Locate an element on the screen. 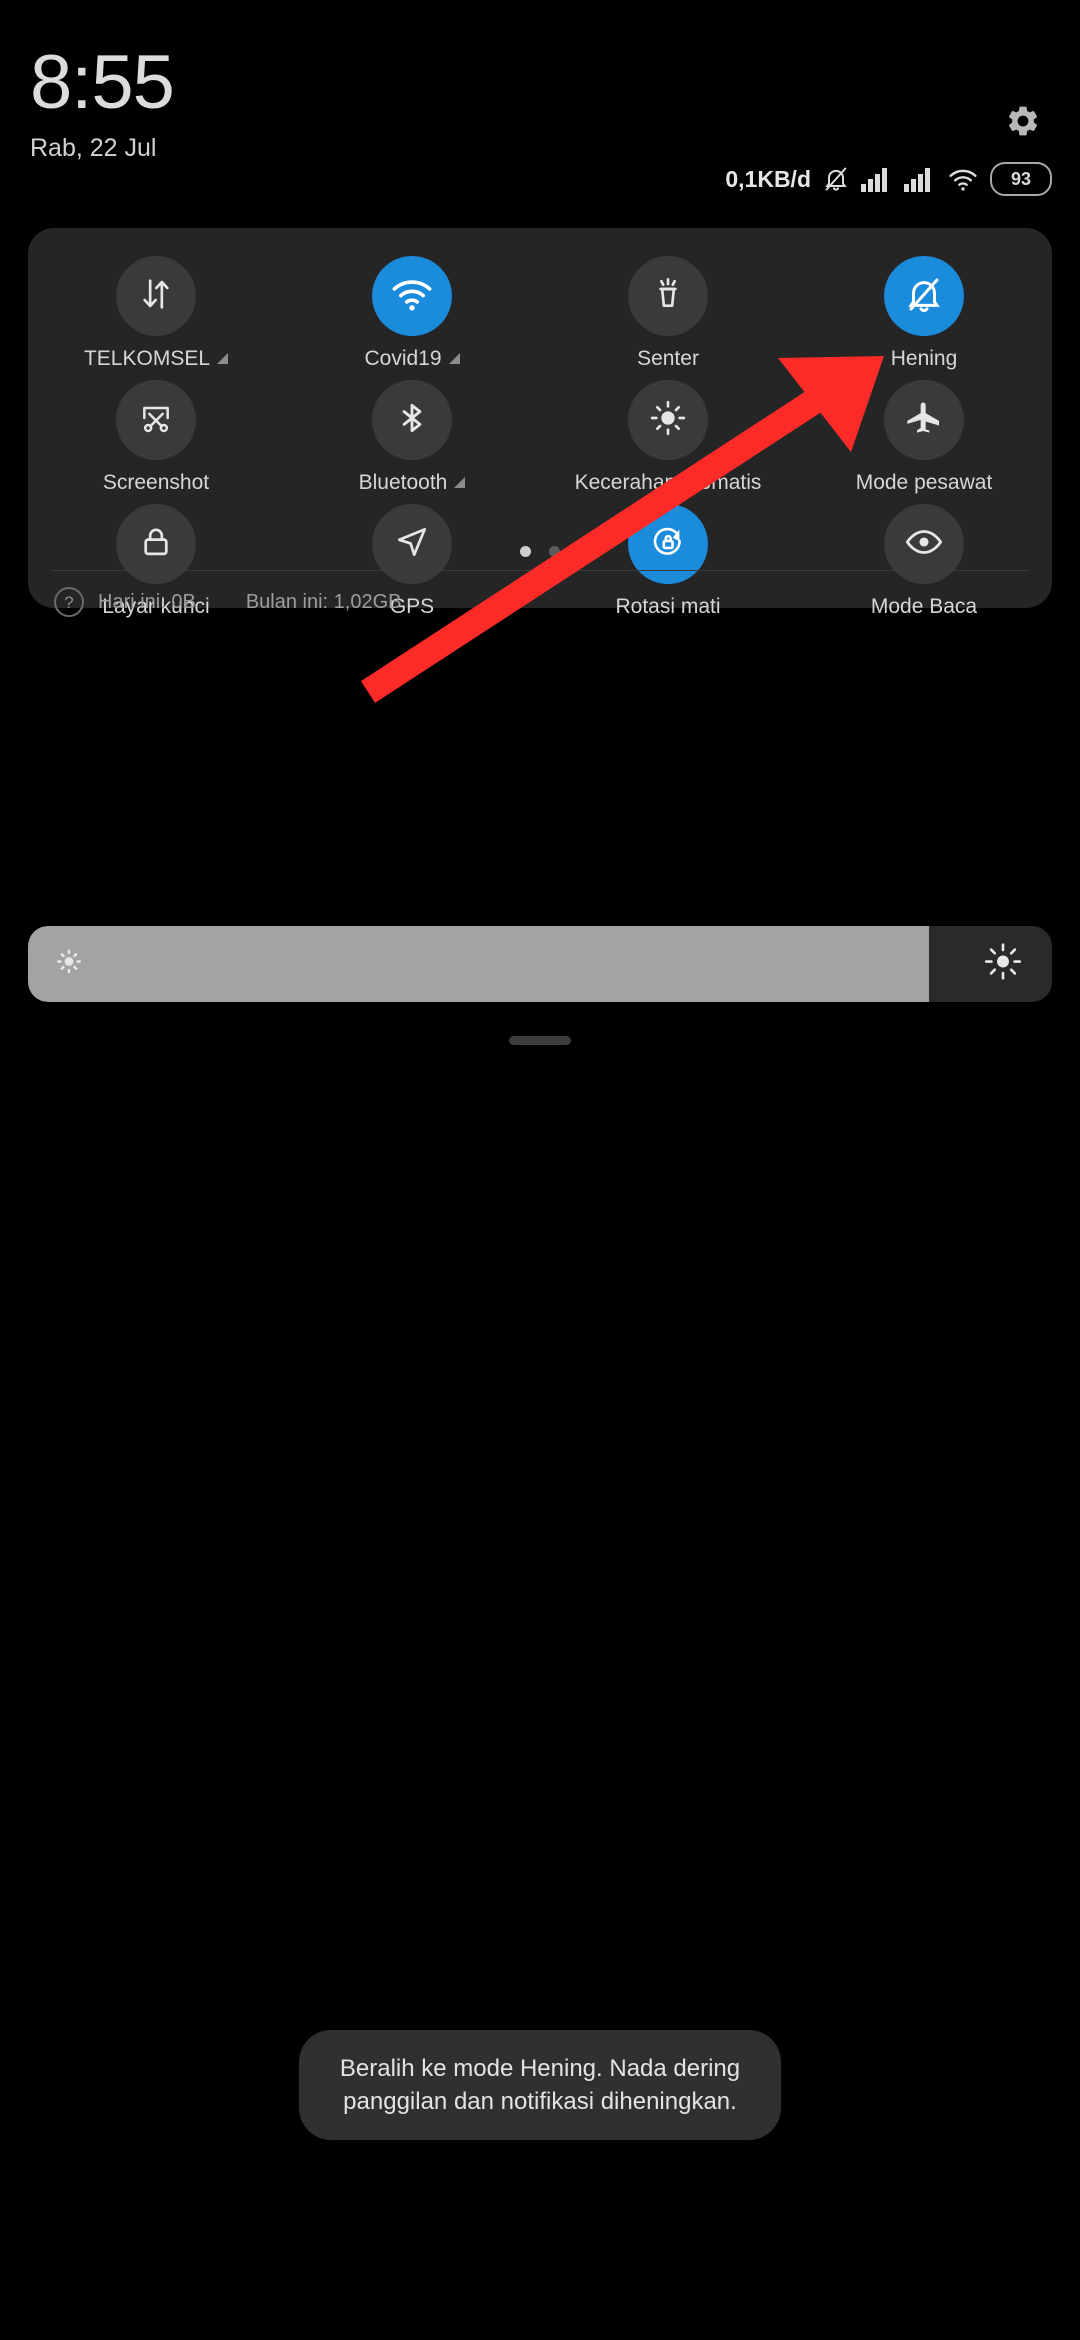 This screenshot has height=2340, width=1080. data-usage-row: ? Hari ini: 0B Bulan ini: 1,02GB is located at coordinates (227, 602).